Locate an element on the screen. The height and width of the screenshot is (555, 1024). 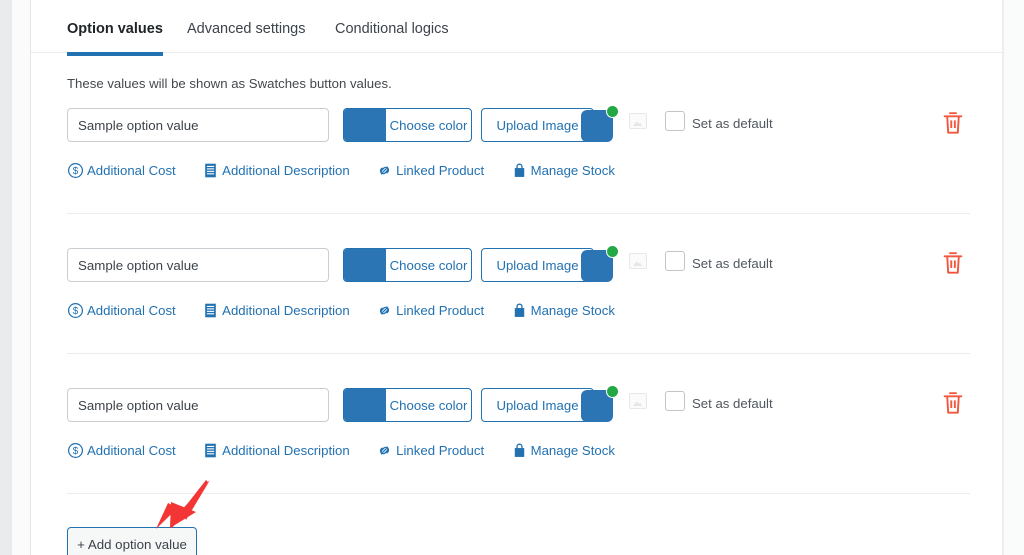
tab-advanced-settings-label: Advanced settings is located at coordinates (246, 29).